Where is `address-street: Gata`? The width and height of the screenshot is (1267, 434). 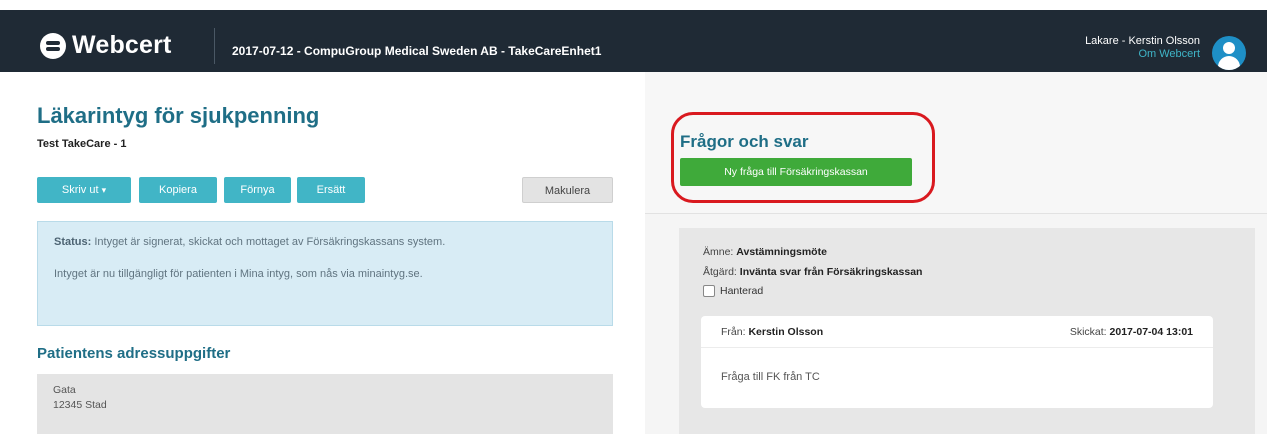 address-street: Gata is located at coordinates (64, 390).